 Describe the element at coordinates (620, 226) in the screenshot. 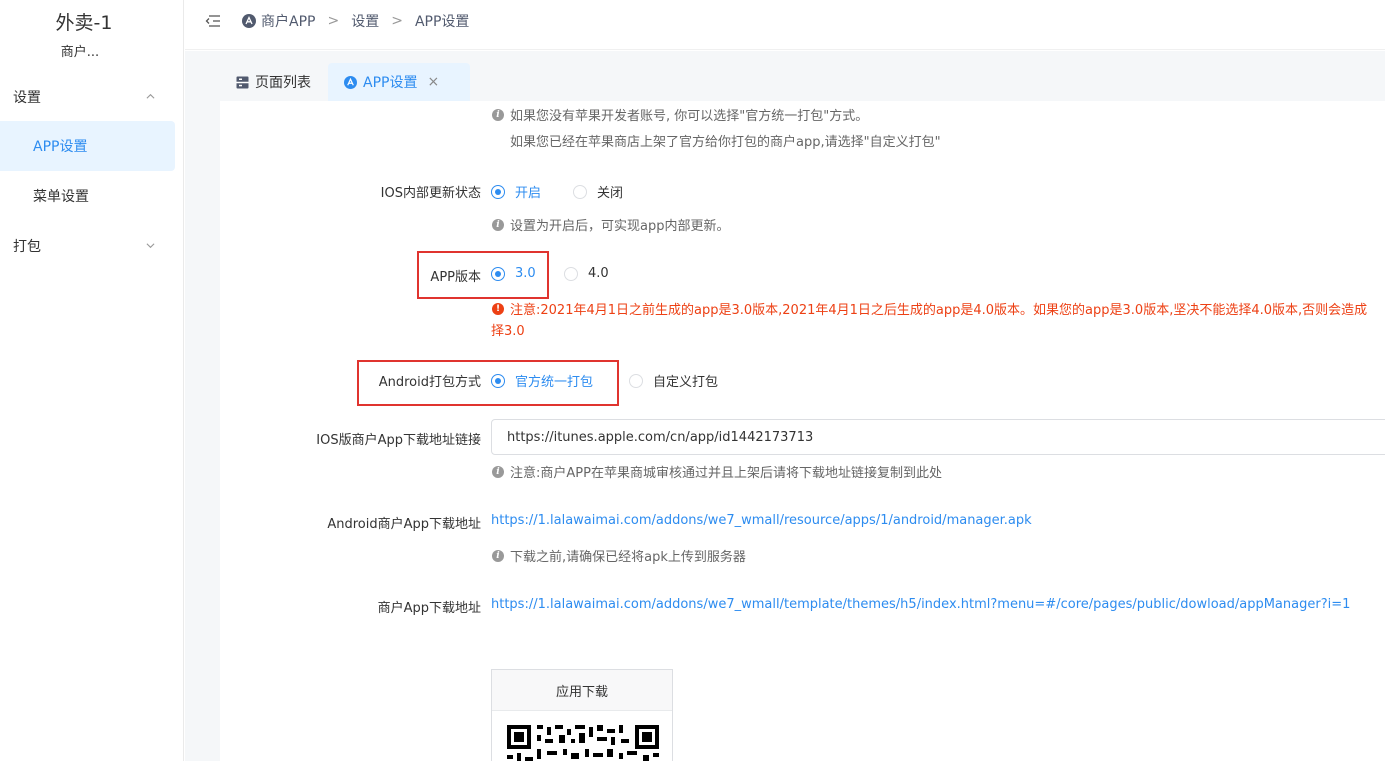

I see `hint-text: 设置为开启后，可实现app内部更新。` at that location.